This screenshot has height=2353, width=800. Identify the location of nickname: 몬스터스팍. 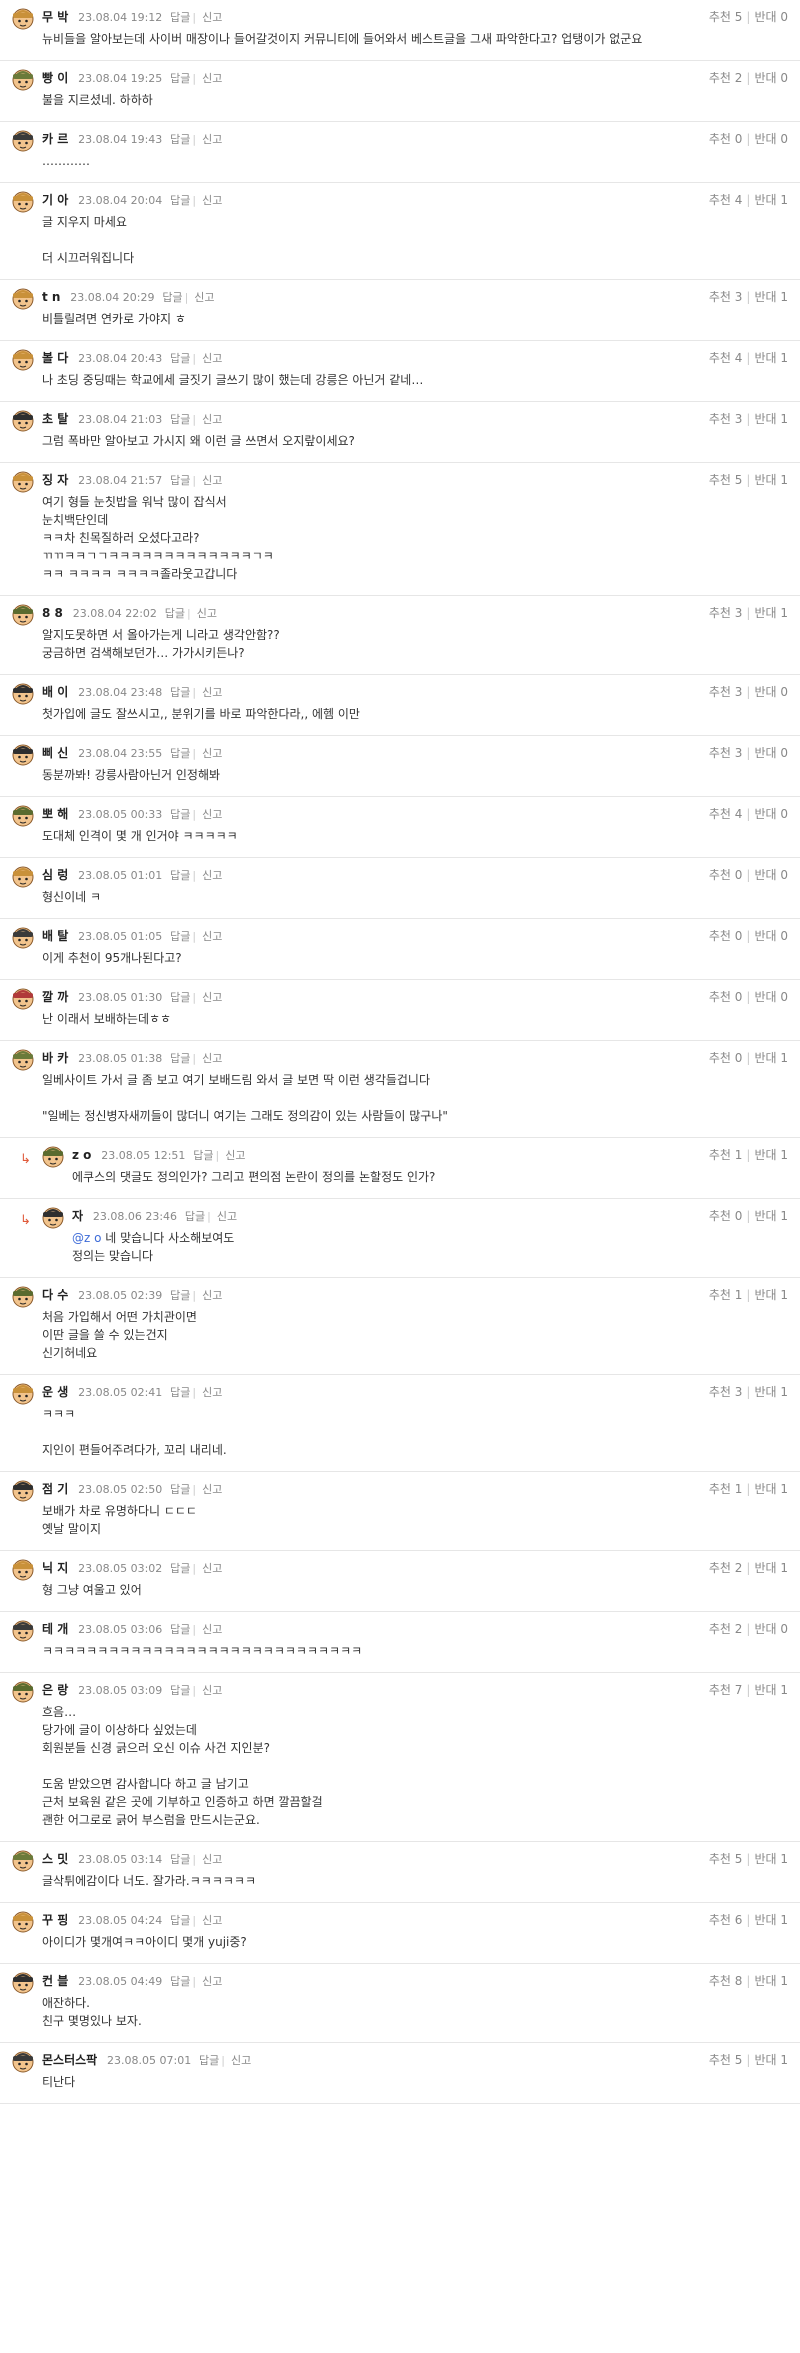
(69, 2060).